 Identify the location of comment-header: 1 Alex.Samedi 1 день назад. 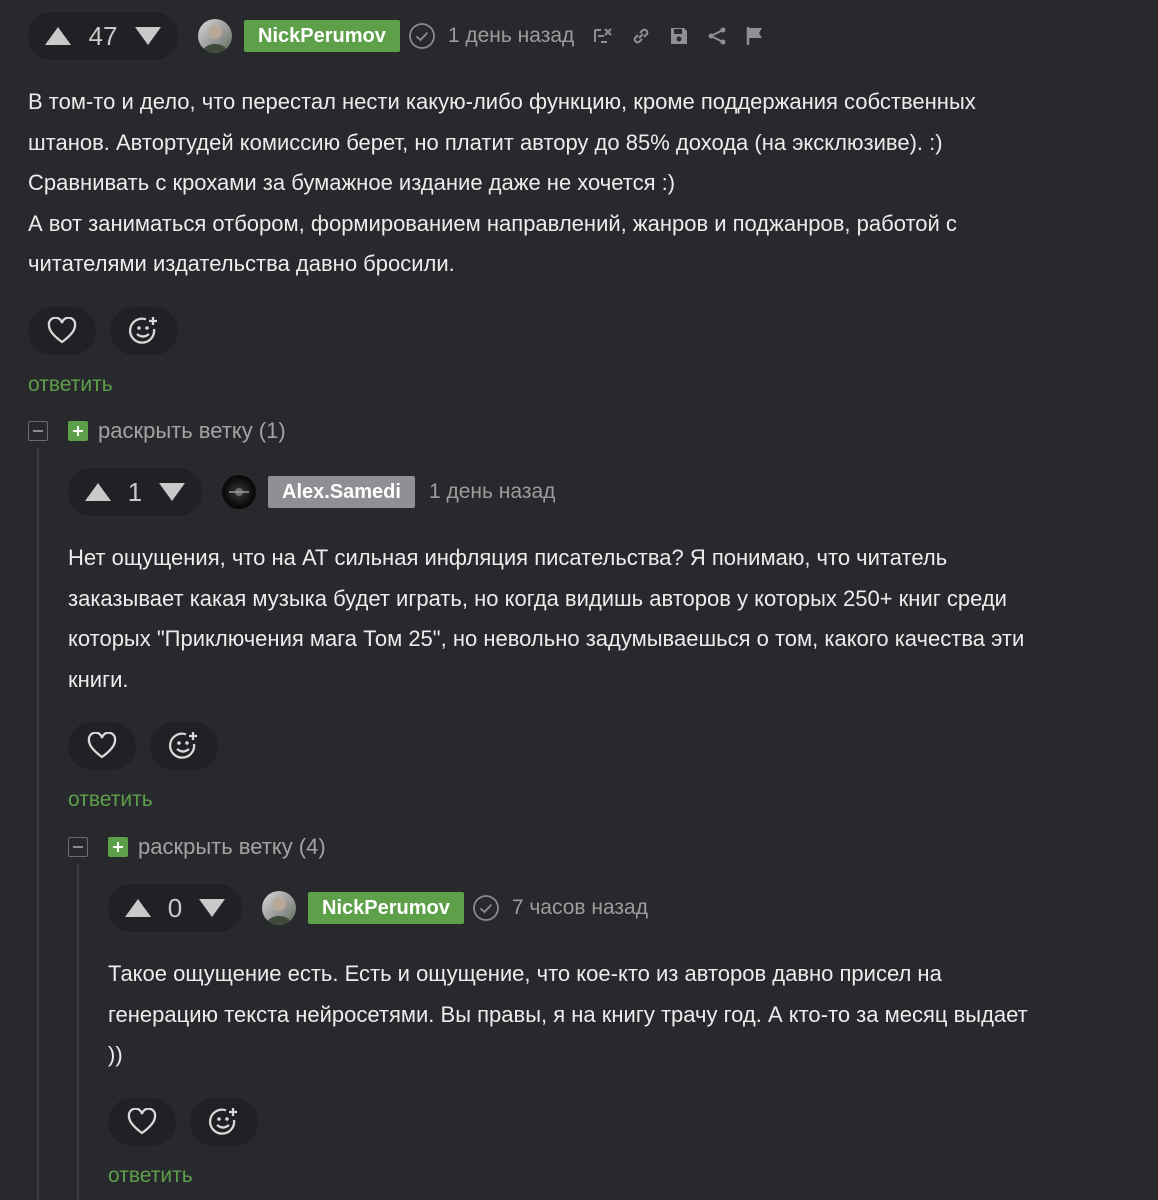
(603, 492).